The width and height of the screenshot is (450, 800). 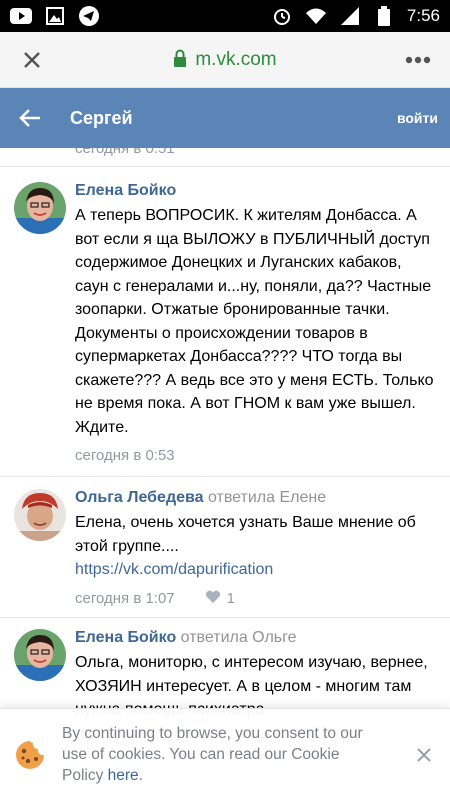 I want to click on previous-comment-date: сегодня в 0:51, so click(x=125, y=152).